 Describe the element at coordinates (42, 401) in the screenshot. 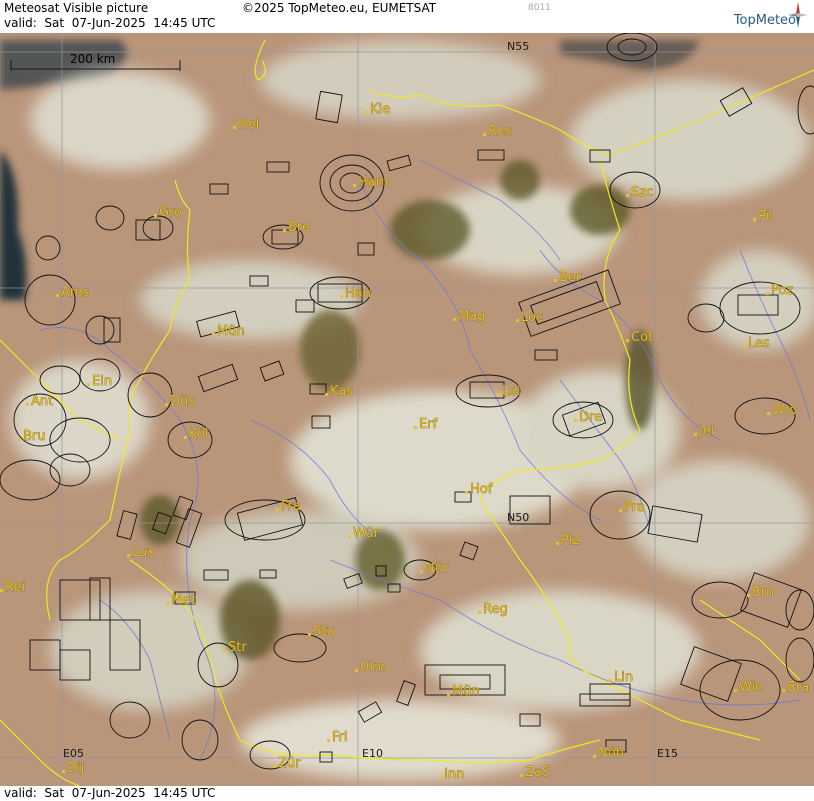

I see `city-label: Ant` at that location.